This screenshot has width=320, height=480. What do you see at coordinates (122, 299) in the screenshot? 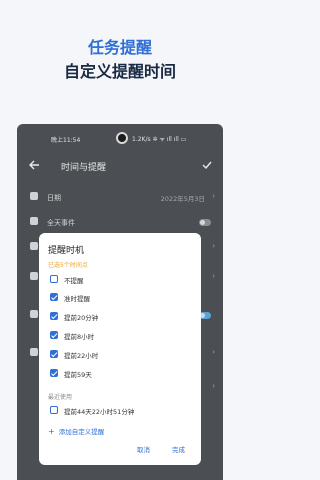
I see `option-on-time: 准时提醒` at bounding box center [122, 299].